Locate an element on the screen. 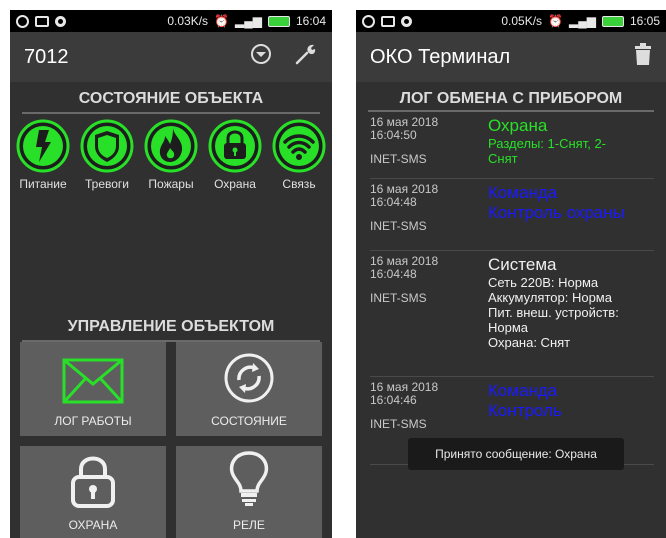 The height and width of the screenshot is (538, 666). envelope-icon is located at coordinates (93, 381).